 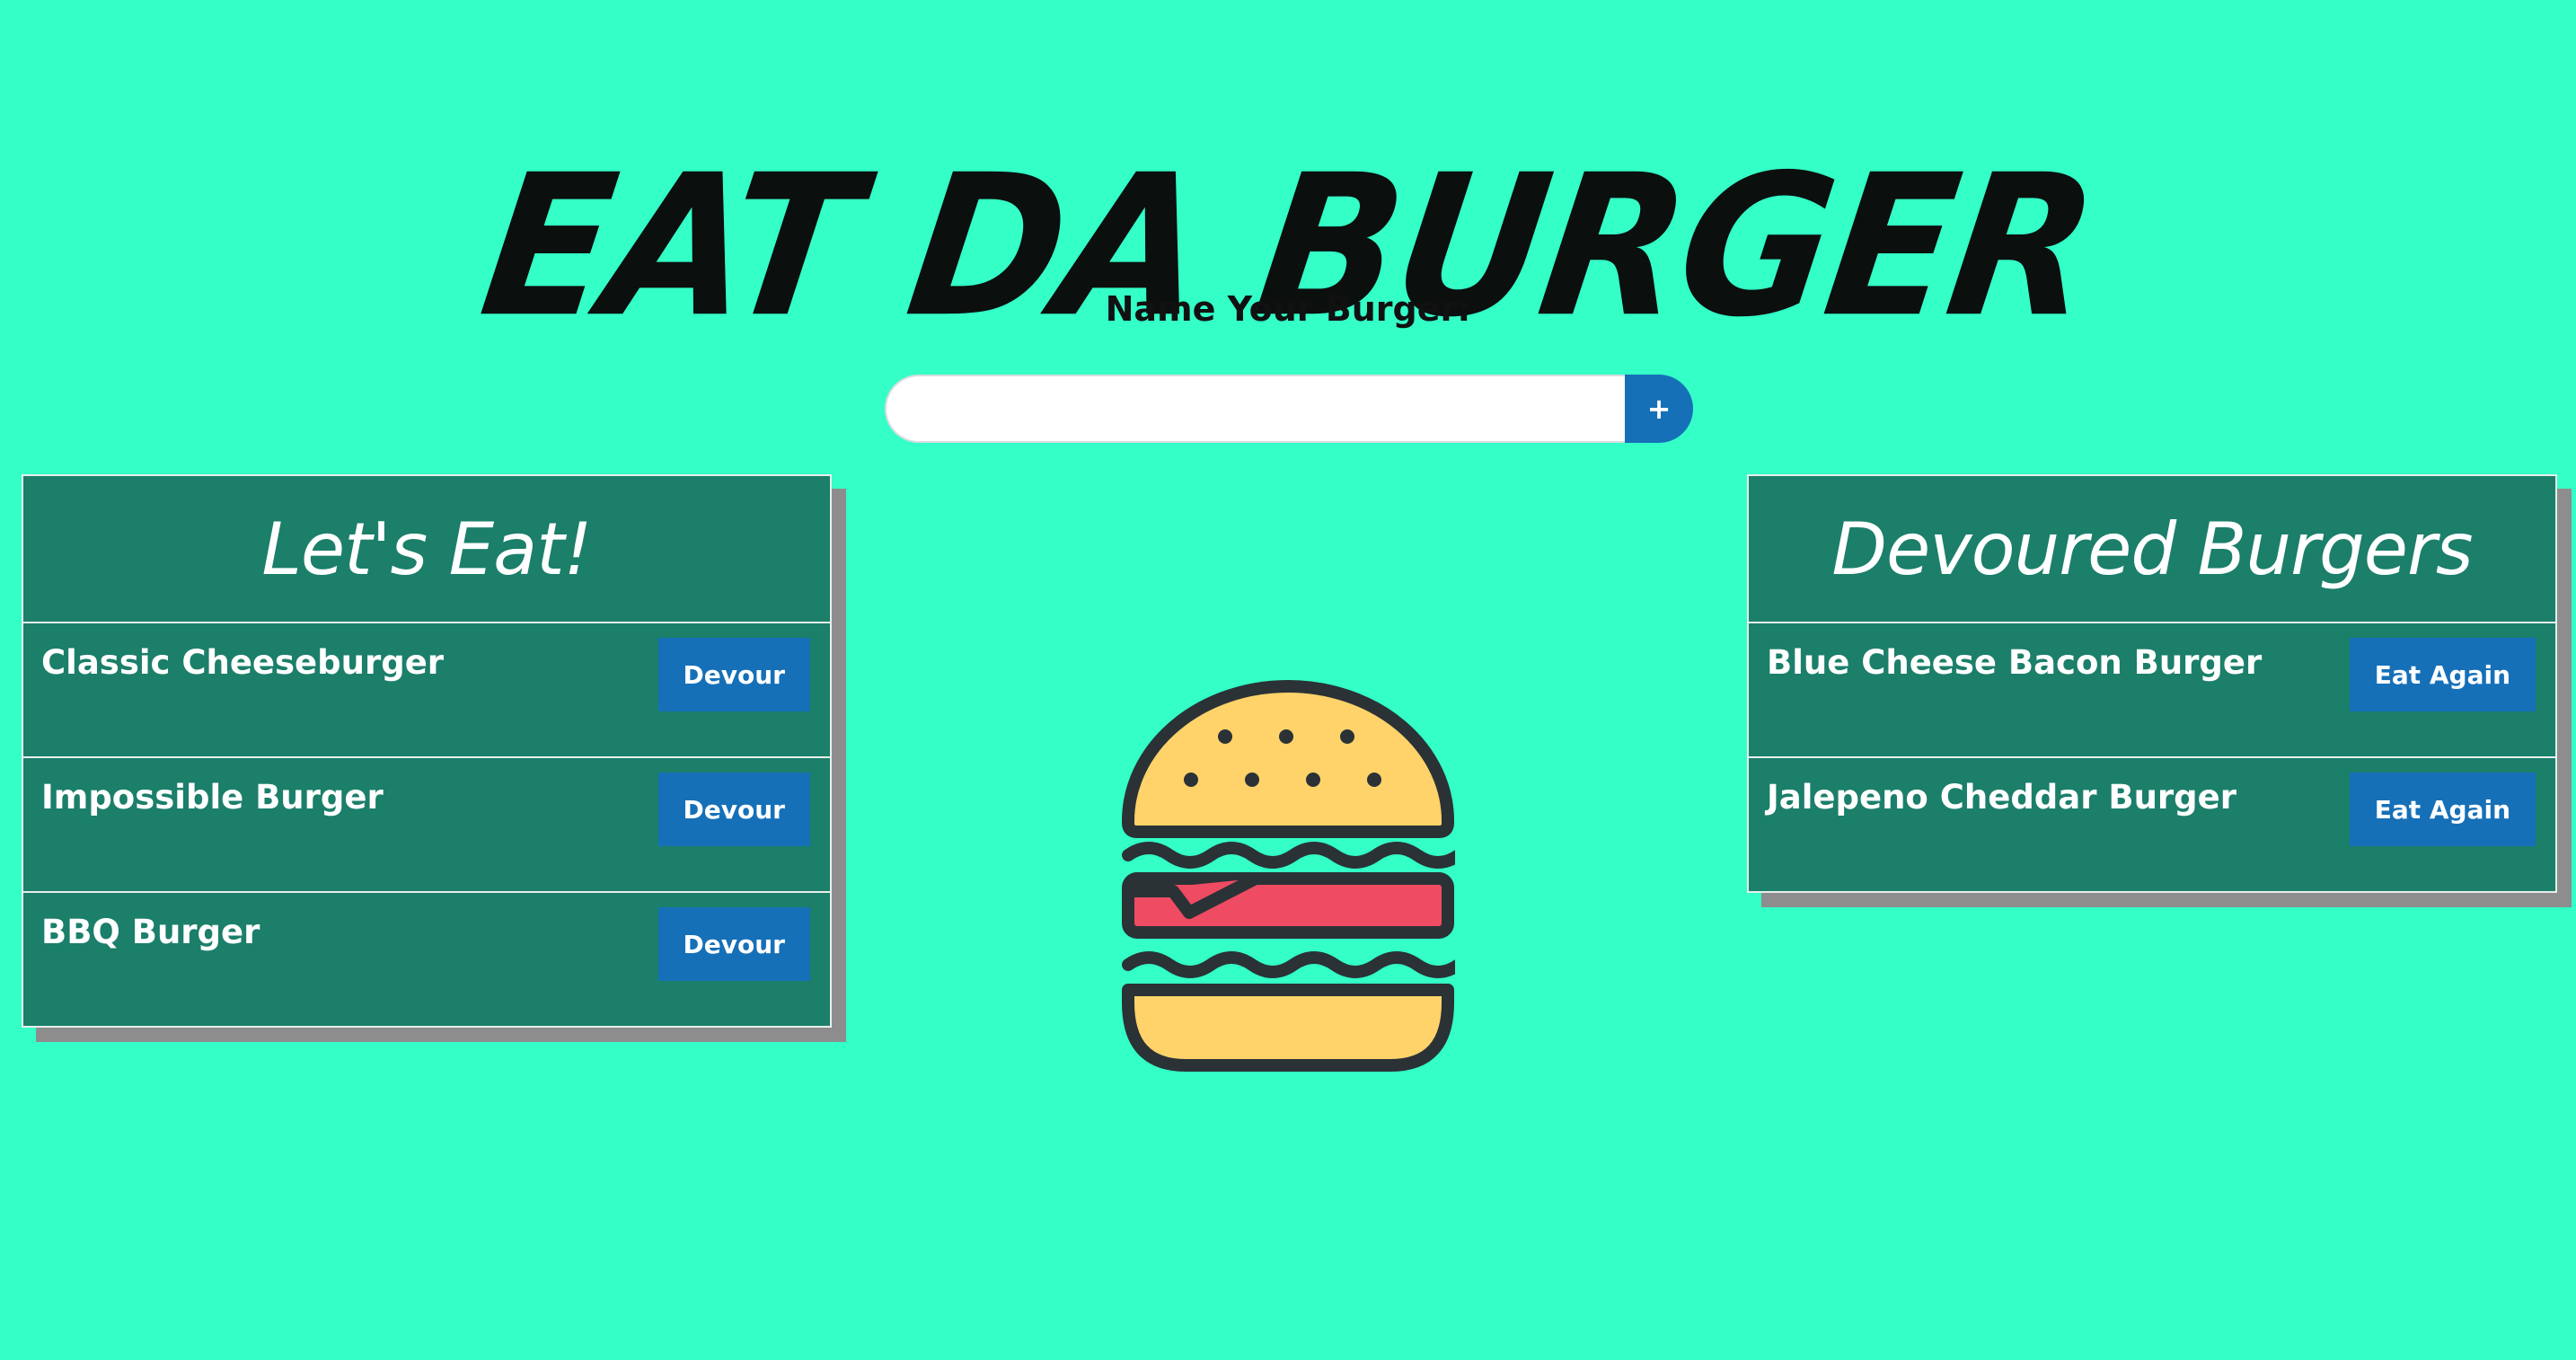 What do you see at coordinates (426, 549) in the screenshot?
I see `lets-eat-title: Let's Eat!` at bounding box center [426, 549].